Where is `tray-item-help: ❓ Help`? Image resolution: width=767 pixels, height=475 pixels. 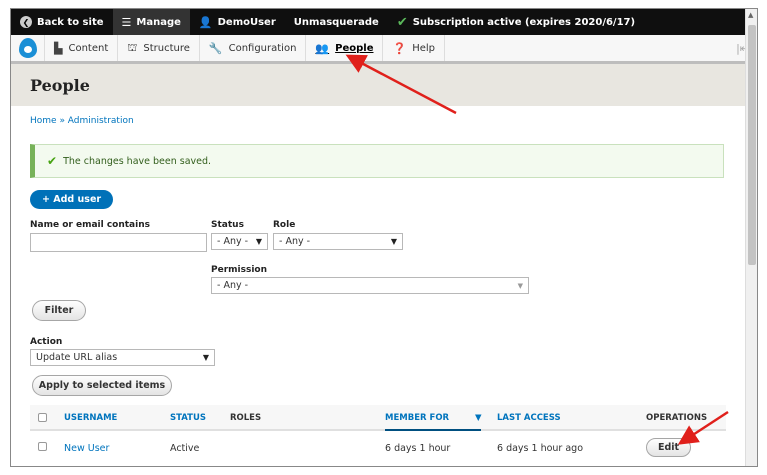
tray-item-help: ❓ Help is located at coordinates (414, 48).